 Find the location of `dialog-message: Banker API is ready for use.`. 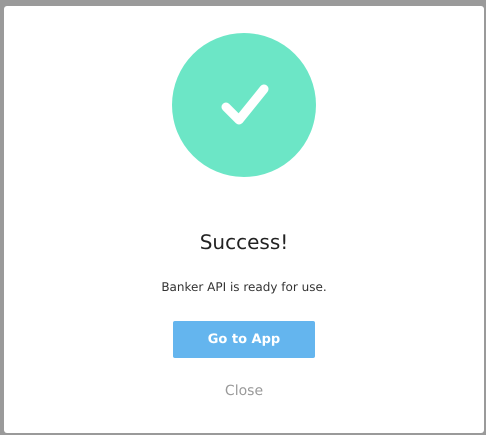

dialog-message: Banker API is ready for use. is located at coordinates (244, 287).